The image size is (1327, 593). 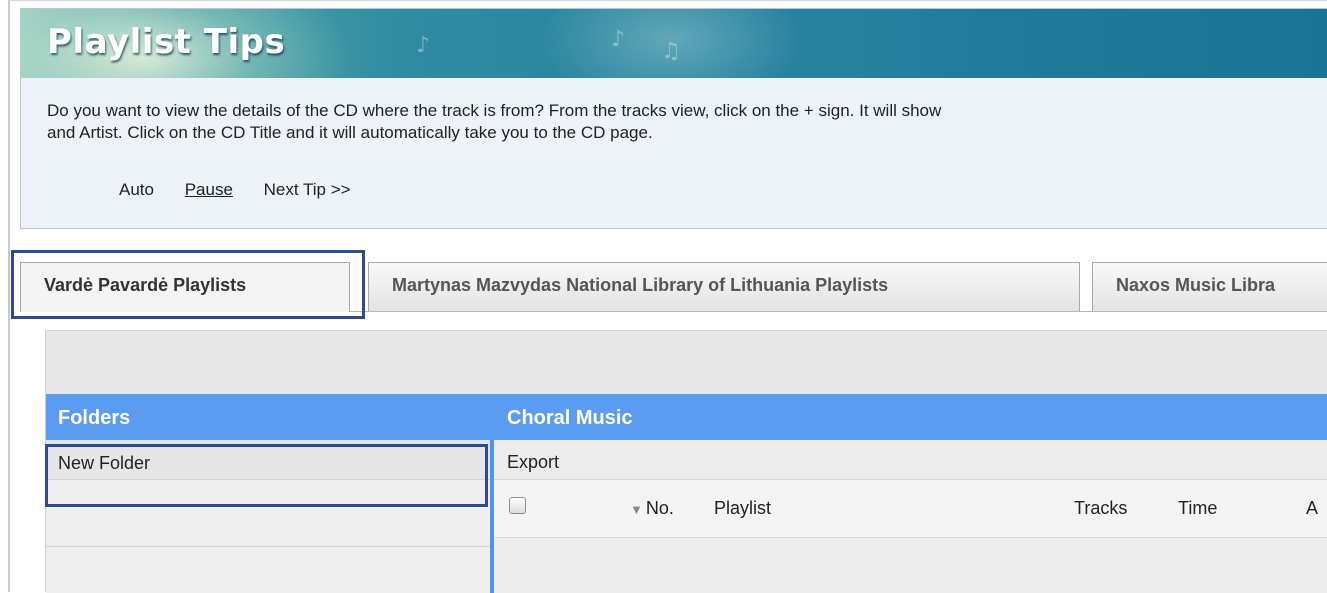 What do you see at coordinates (1209, 286) in the screenshot?
I see `tab-naxos-playlists: Naxos Music Libra` at bounding box center [1209, 286].